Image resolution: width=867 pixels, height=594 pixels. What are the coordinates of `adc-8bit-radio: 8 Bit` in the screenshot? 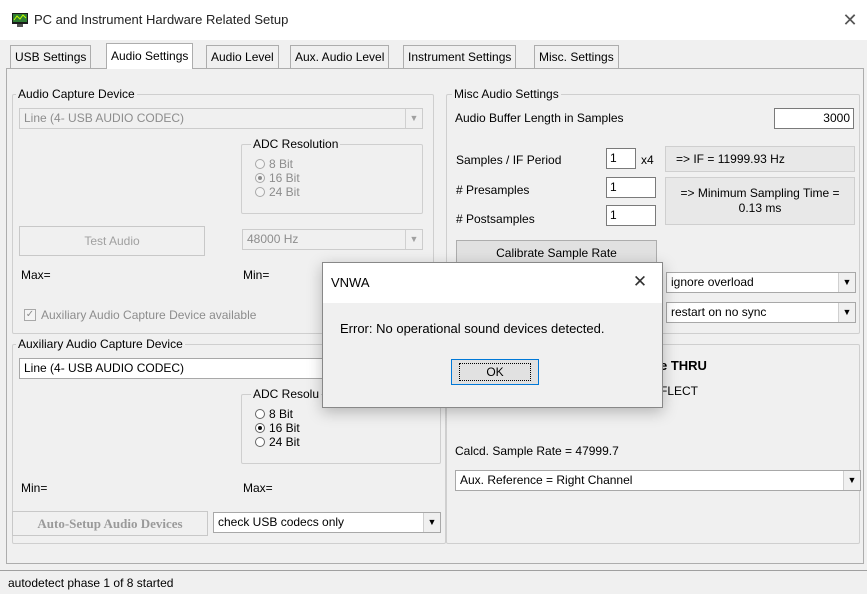 It's located at (274, 164).